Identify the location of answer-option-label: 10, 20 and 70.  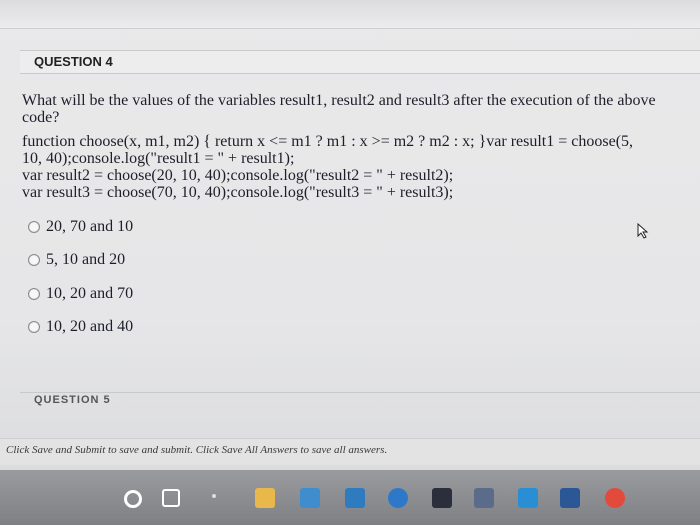
(90, 293).